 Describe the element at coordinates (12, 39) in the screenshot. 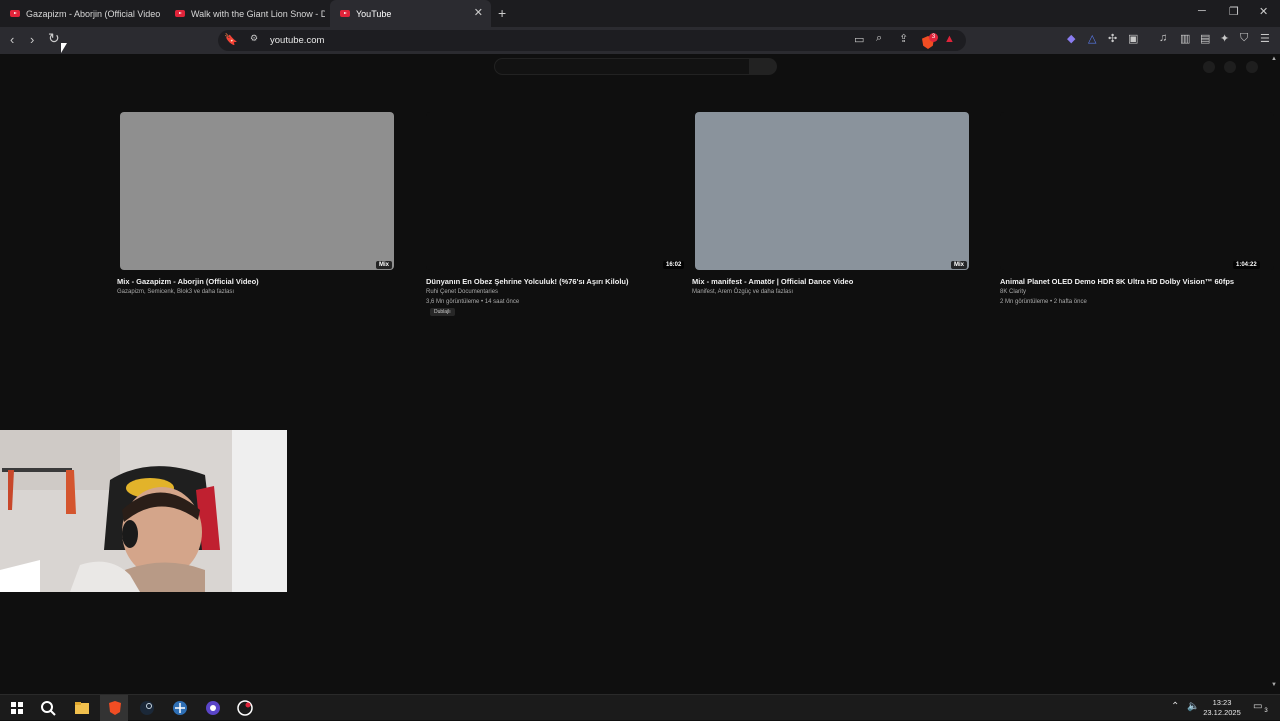

I see `back-icon: ‹` at that location.